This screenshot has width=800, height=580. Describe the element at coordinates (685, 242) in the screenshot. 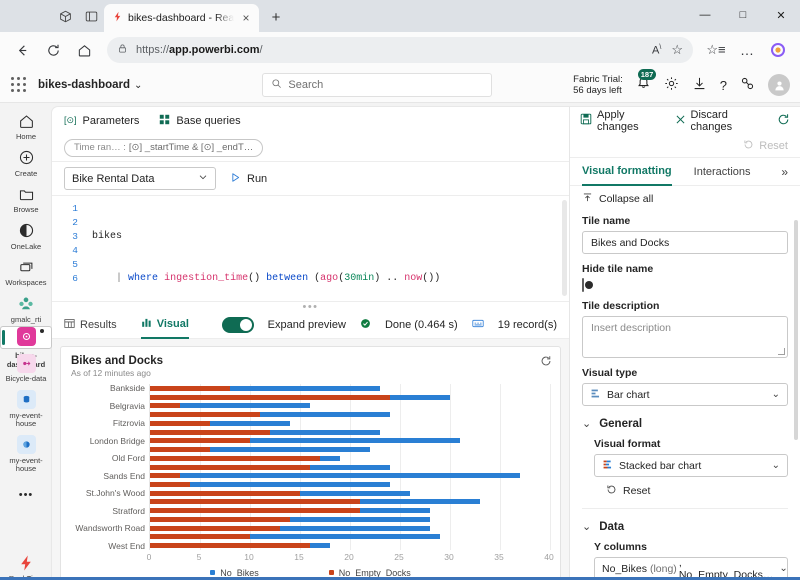

I see `tile-name-input: Bikes and Docks` at that location.